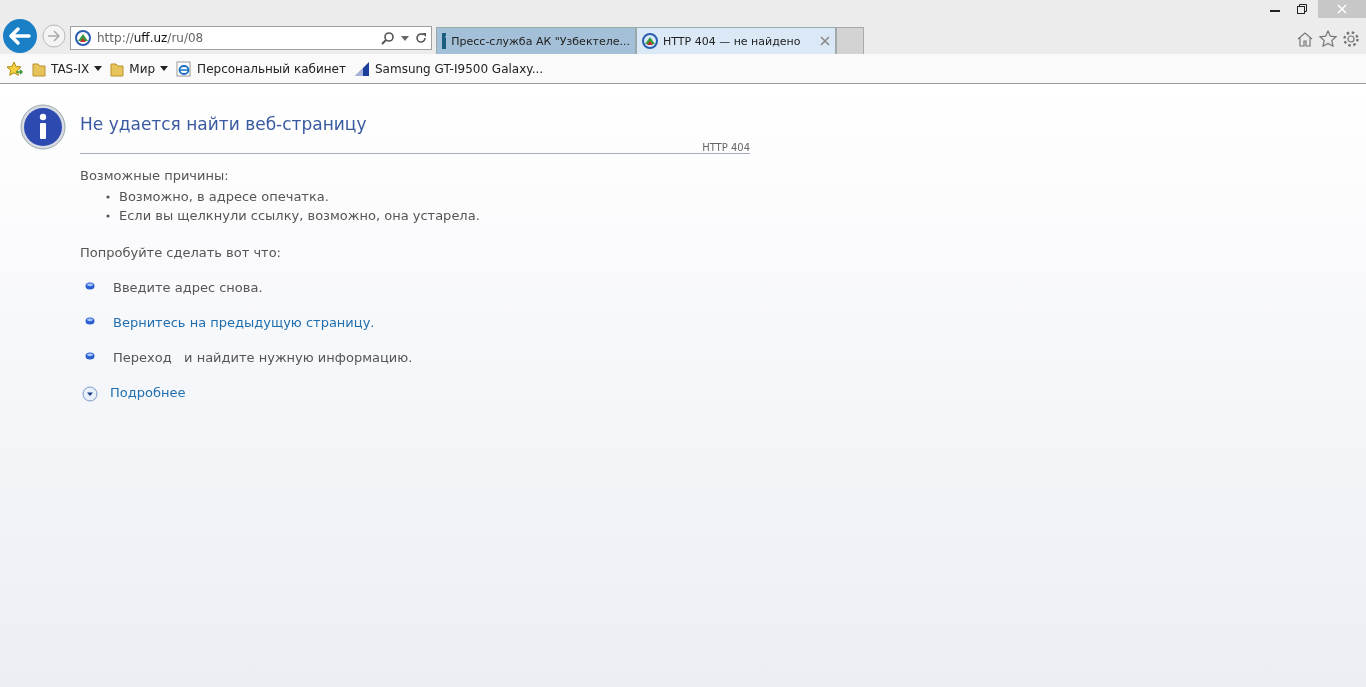 This screenshot has width=1366, height=687. Describe the element at coordinates (43, 127) in the screenshot. I see `info-icon` at that location.